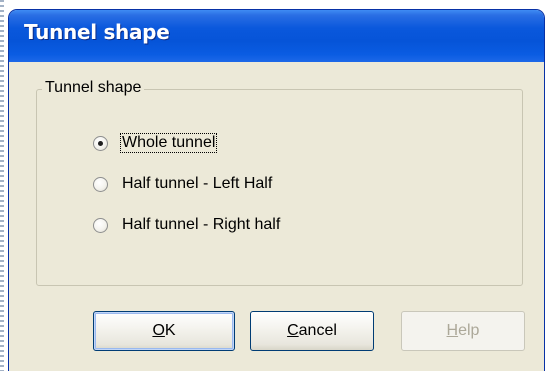 Image resolution: width=549 pixels, height=371 pixels. I want to click on radio-button-checked, so click(100, 143).